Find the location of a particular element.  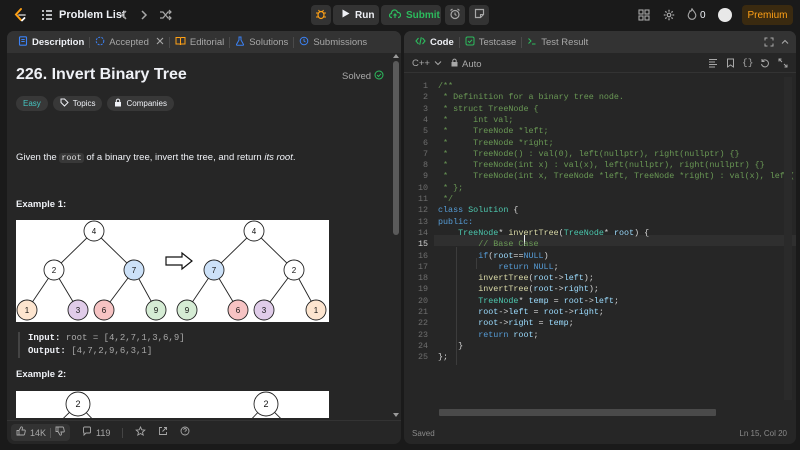

code-line: 13 public: is located at coordinates (594, 222).